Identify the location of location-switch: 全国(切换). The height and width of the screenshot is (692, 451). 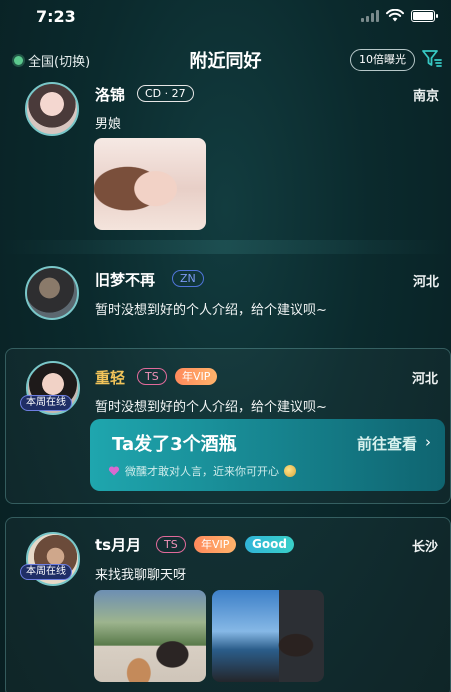
(52, 60).